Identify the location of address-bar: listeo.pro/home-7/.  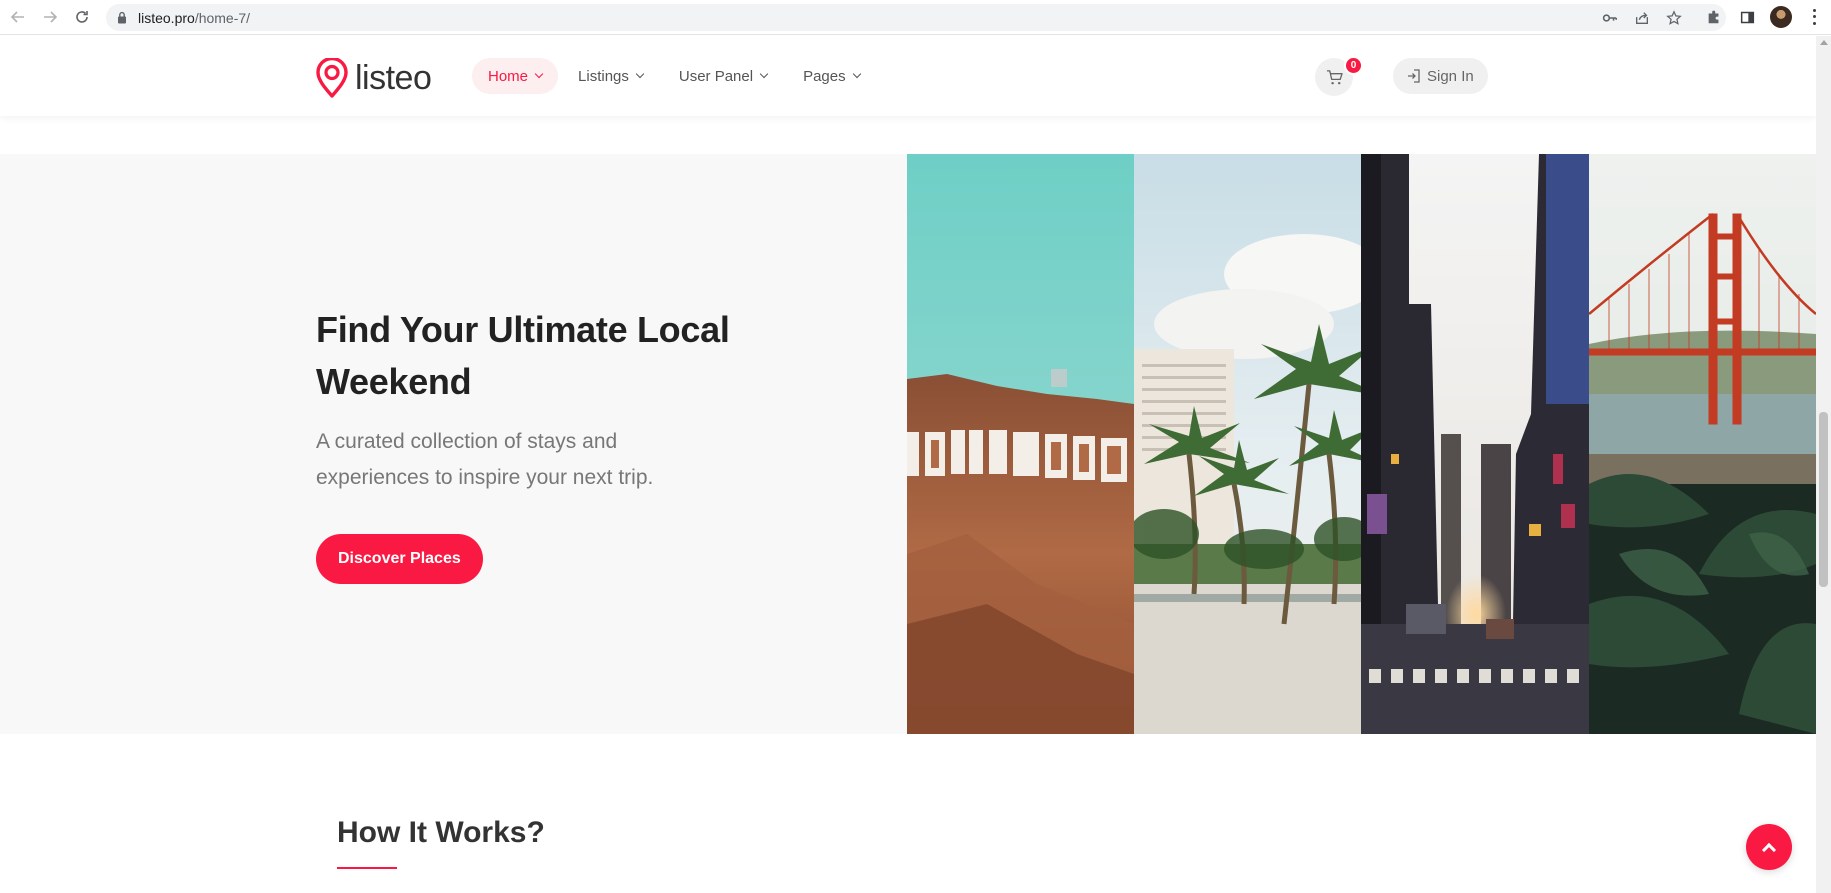
(916, 17).